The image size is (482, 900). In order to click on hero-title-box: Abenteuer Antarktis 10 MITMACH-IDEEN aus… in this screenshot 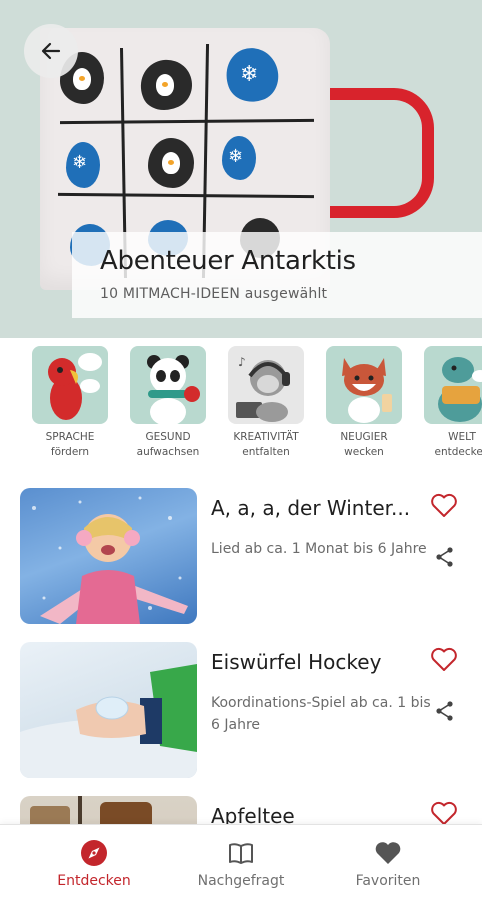, I will do `click(277, 275)`.